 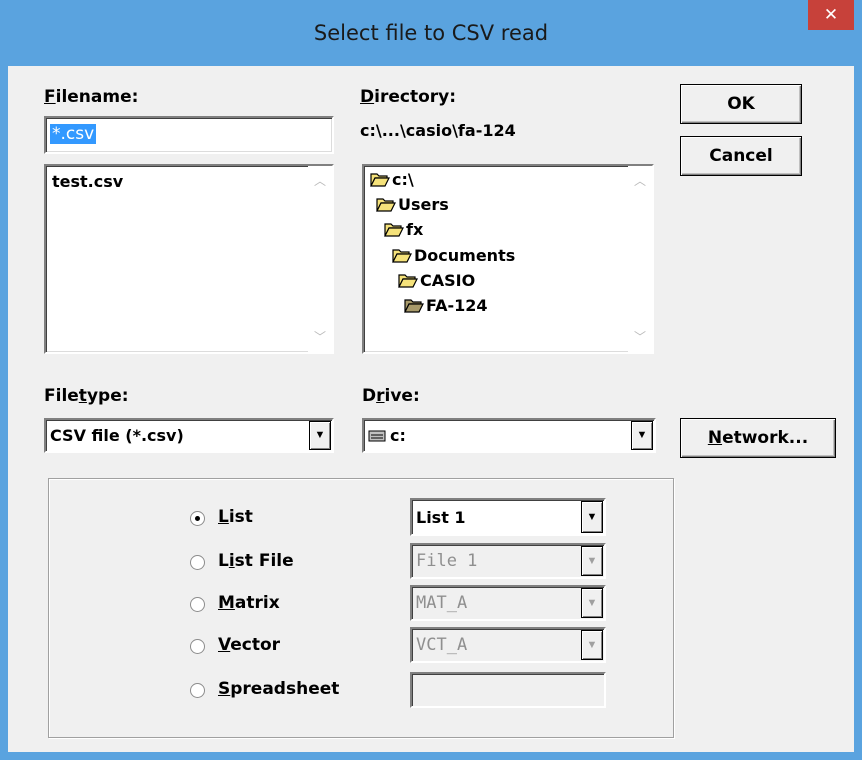 What do you see at coordinates (441, 517) in the screenshot?
I see `list-select-value: List 1` at bounding box center [441, 517].